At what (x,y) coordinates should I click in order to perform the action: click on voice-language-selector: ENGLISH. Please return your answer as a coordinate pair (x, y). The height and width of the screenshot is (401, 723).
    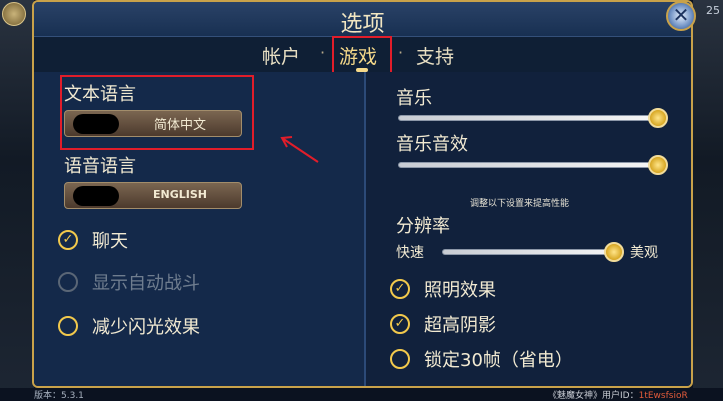
    Looking at the image, I should click on (153, 195).